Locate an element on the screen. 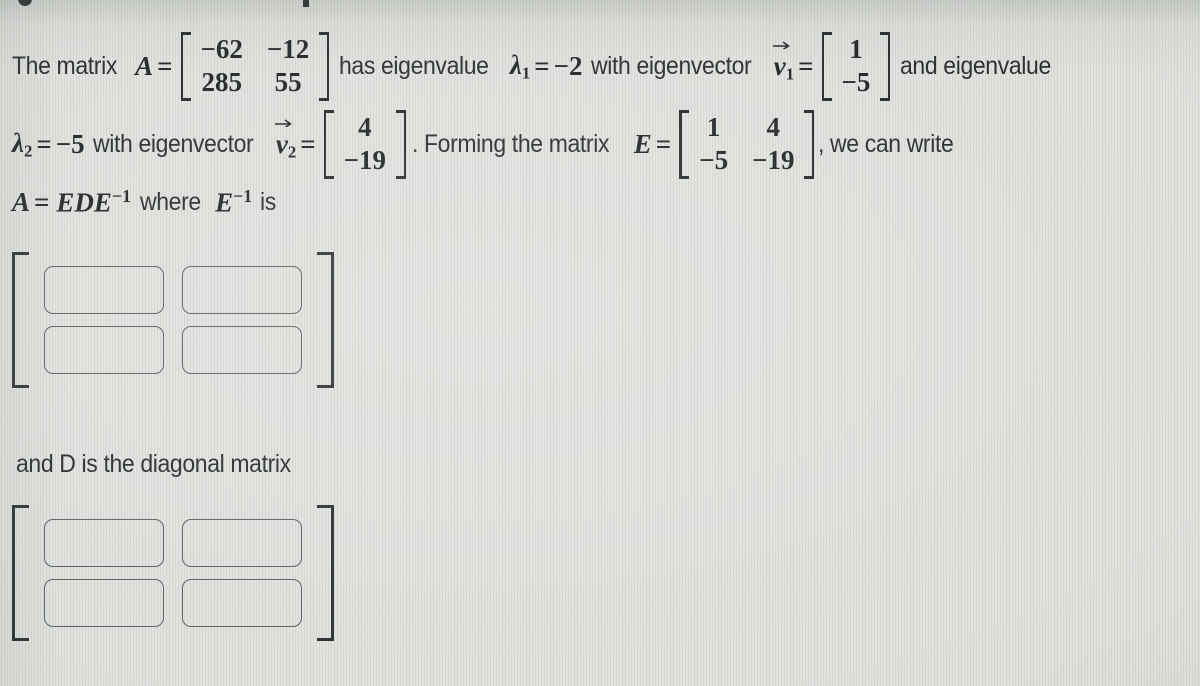  e-inverse-answer-matrix is located at coordinates (173, 320).